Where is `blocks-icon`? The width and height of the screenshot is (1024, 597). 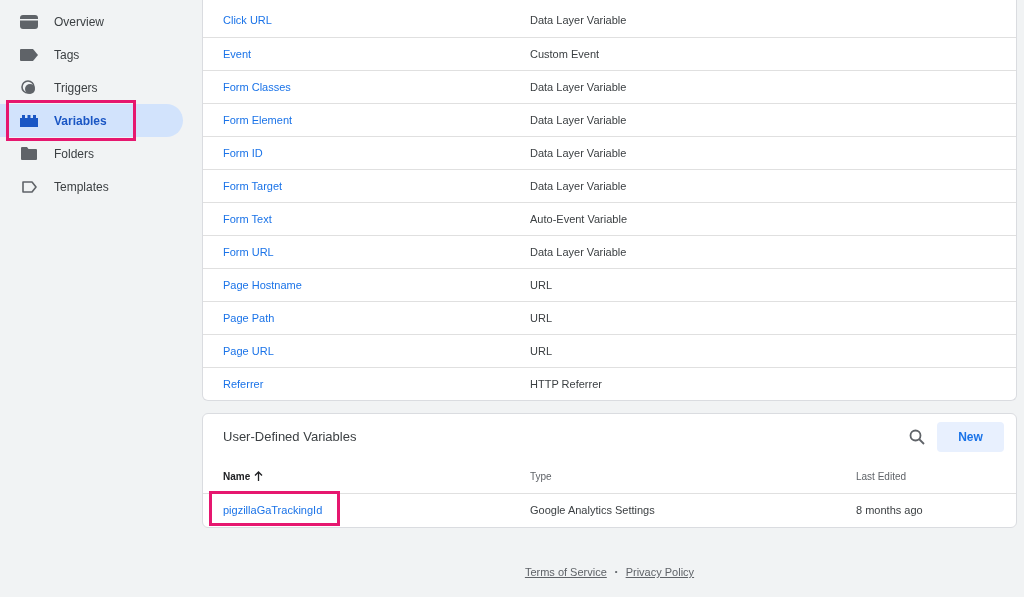 blocks-icon is located at coordinates (29, 120).